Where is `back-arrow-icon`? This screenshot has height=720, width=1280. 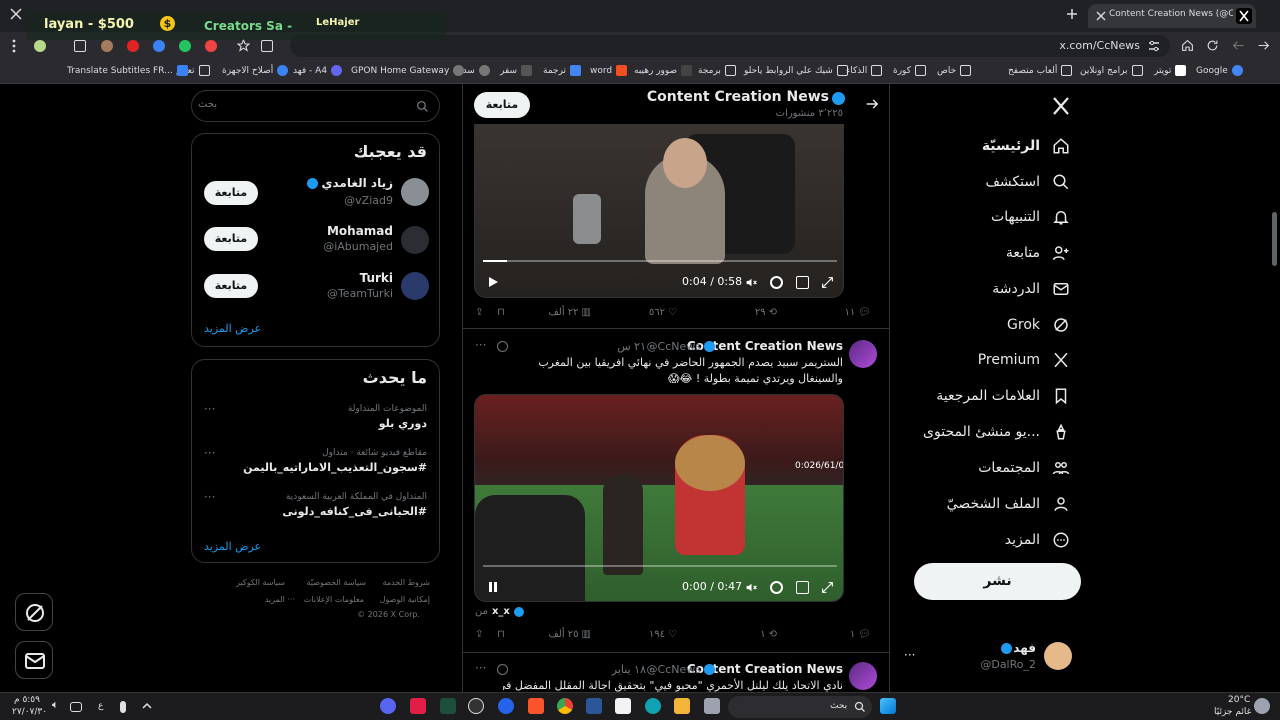 back-arrow-icon is located at coordinates (872, 104).